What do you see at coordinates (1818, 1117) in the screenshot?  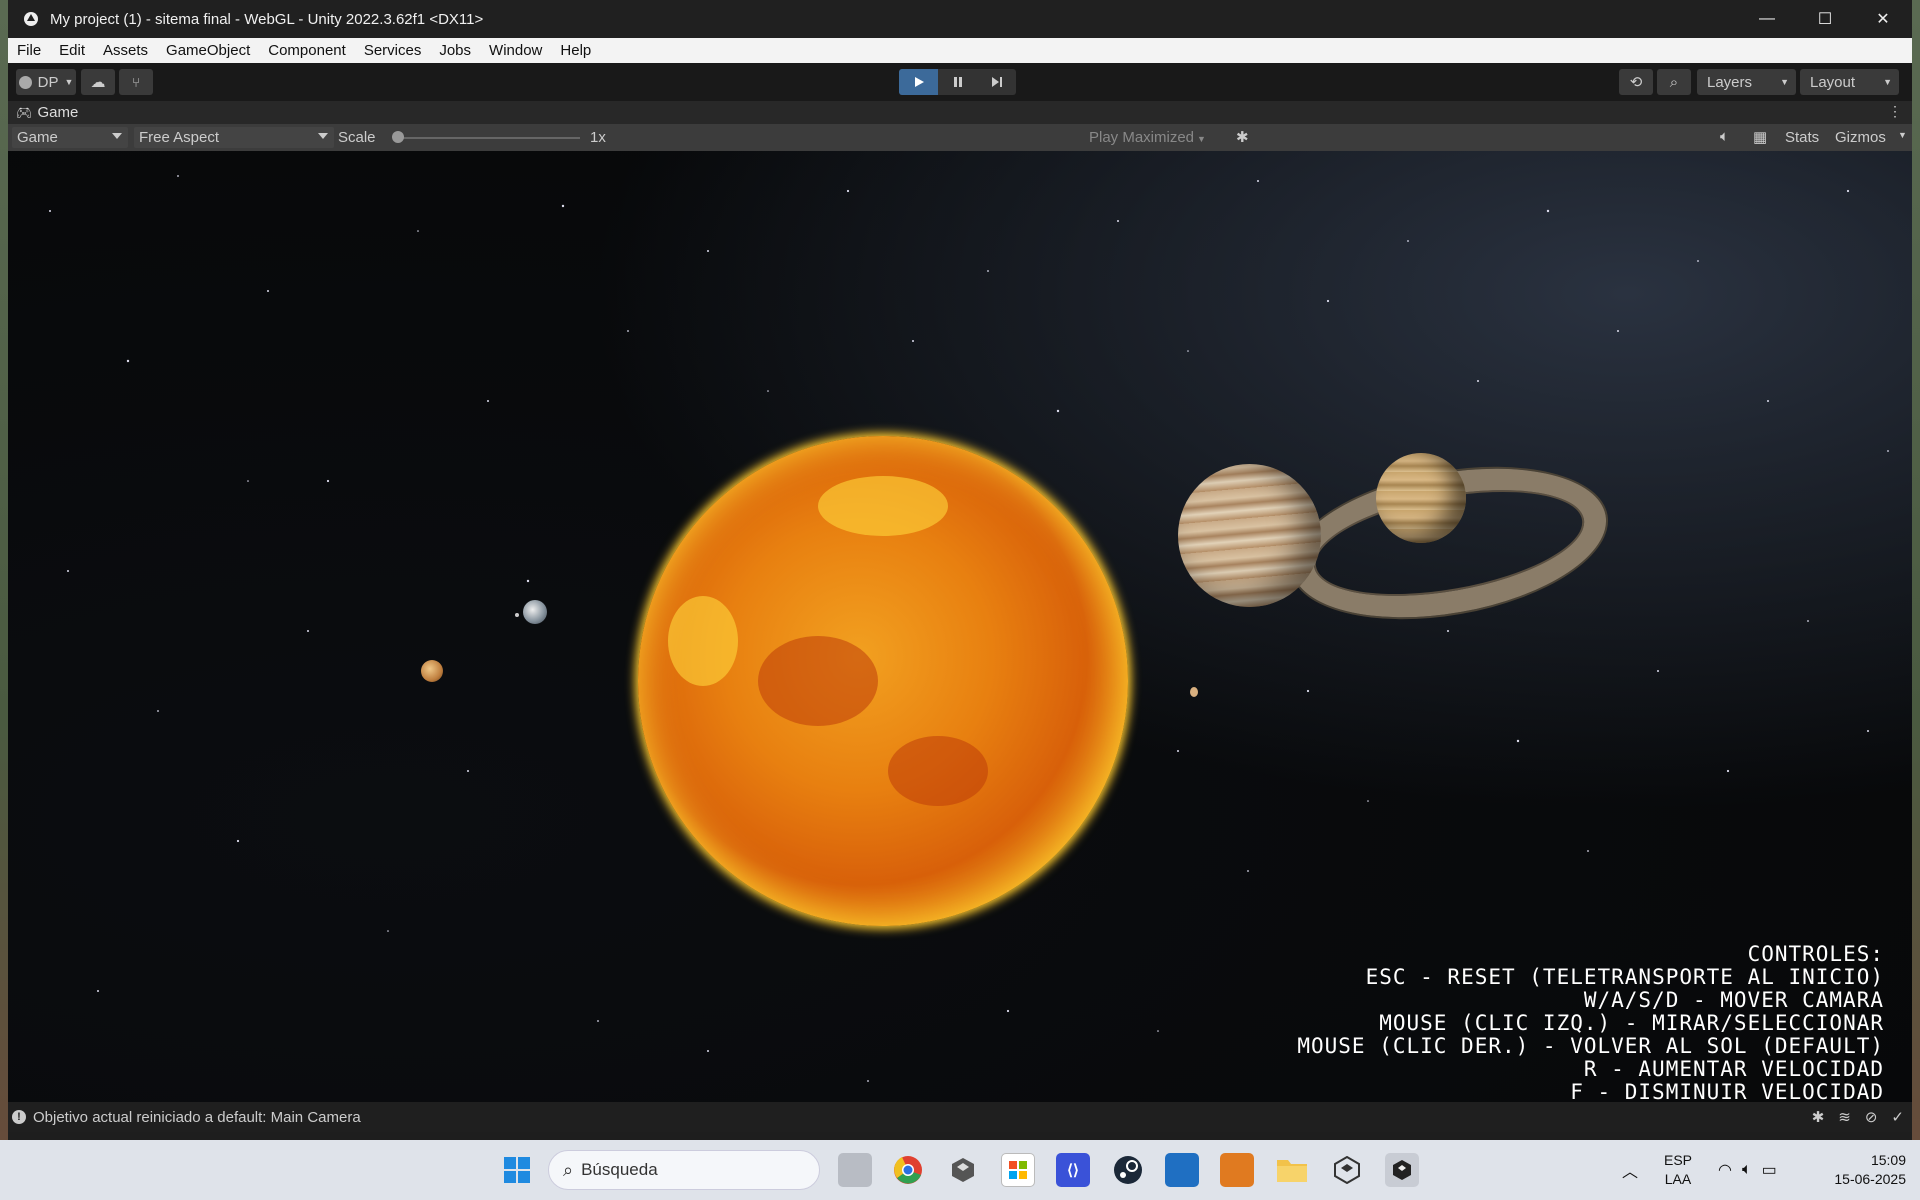 I see `debug-icon: ✱` at bounding box center [1818, 1117].